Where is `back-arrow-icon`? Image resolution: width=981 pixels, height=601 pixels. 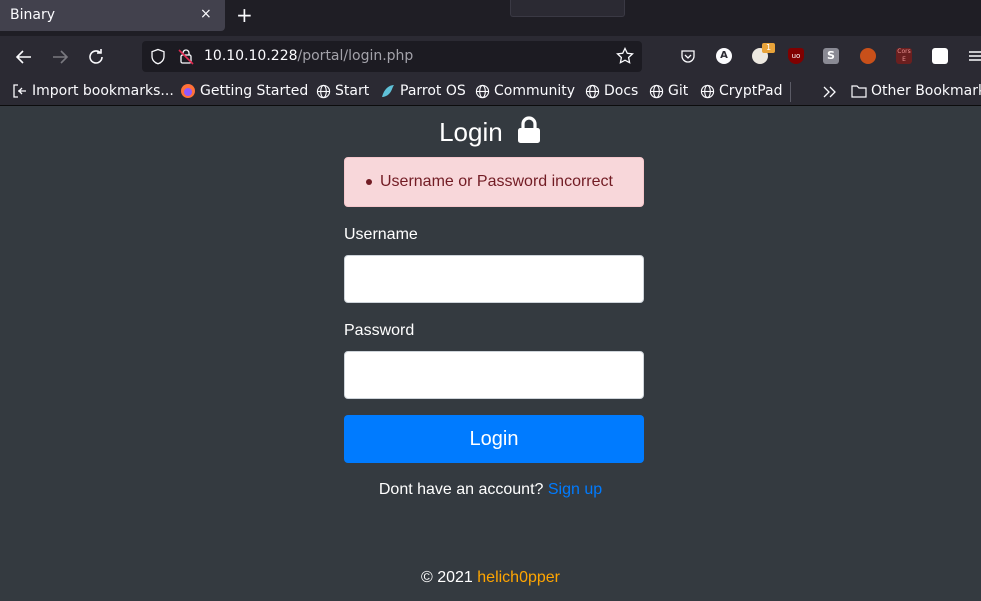 back-arrow-icon is located at coordinates (24, 57).